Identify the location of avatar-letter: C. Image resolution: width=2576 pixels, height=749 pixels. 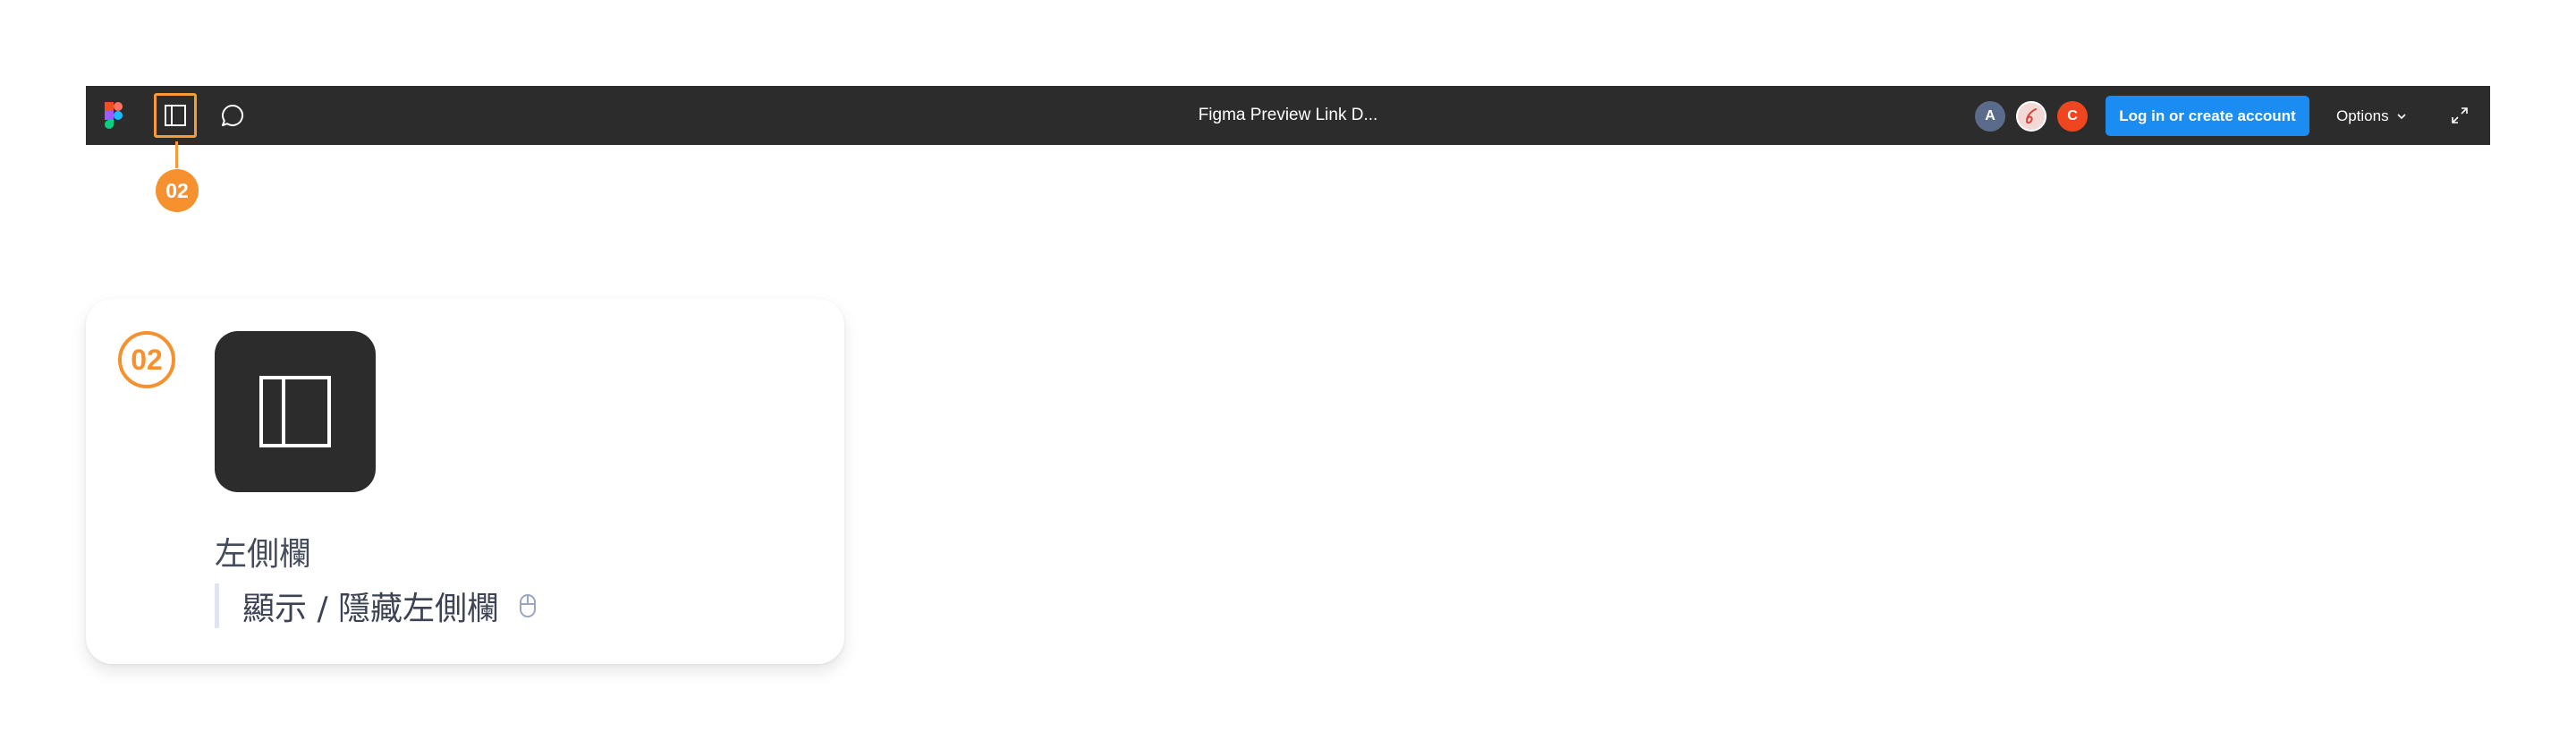
(2072, 115).